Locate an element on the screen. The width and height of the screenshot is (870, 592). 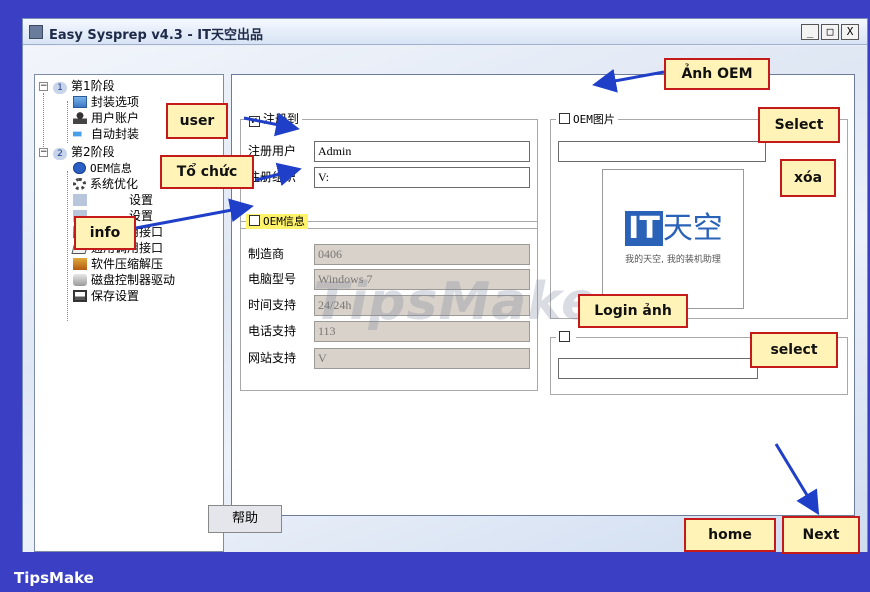
manufacturer-input: 0406 is located at coordinates (422, 254).